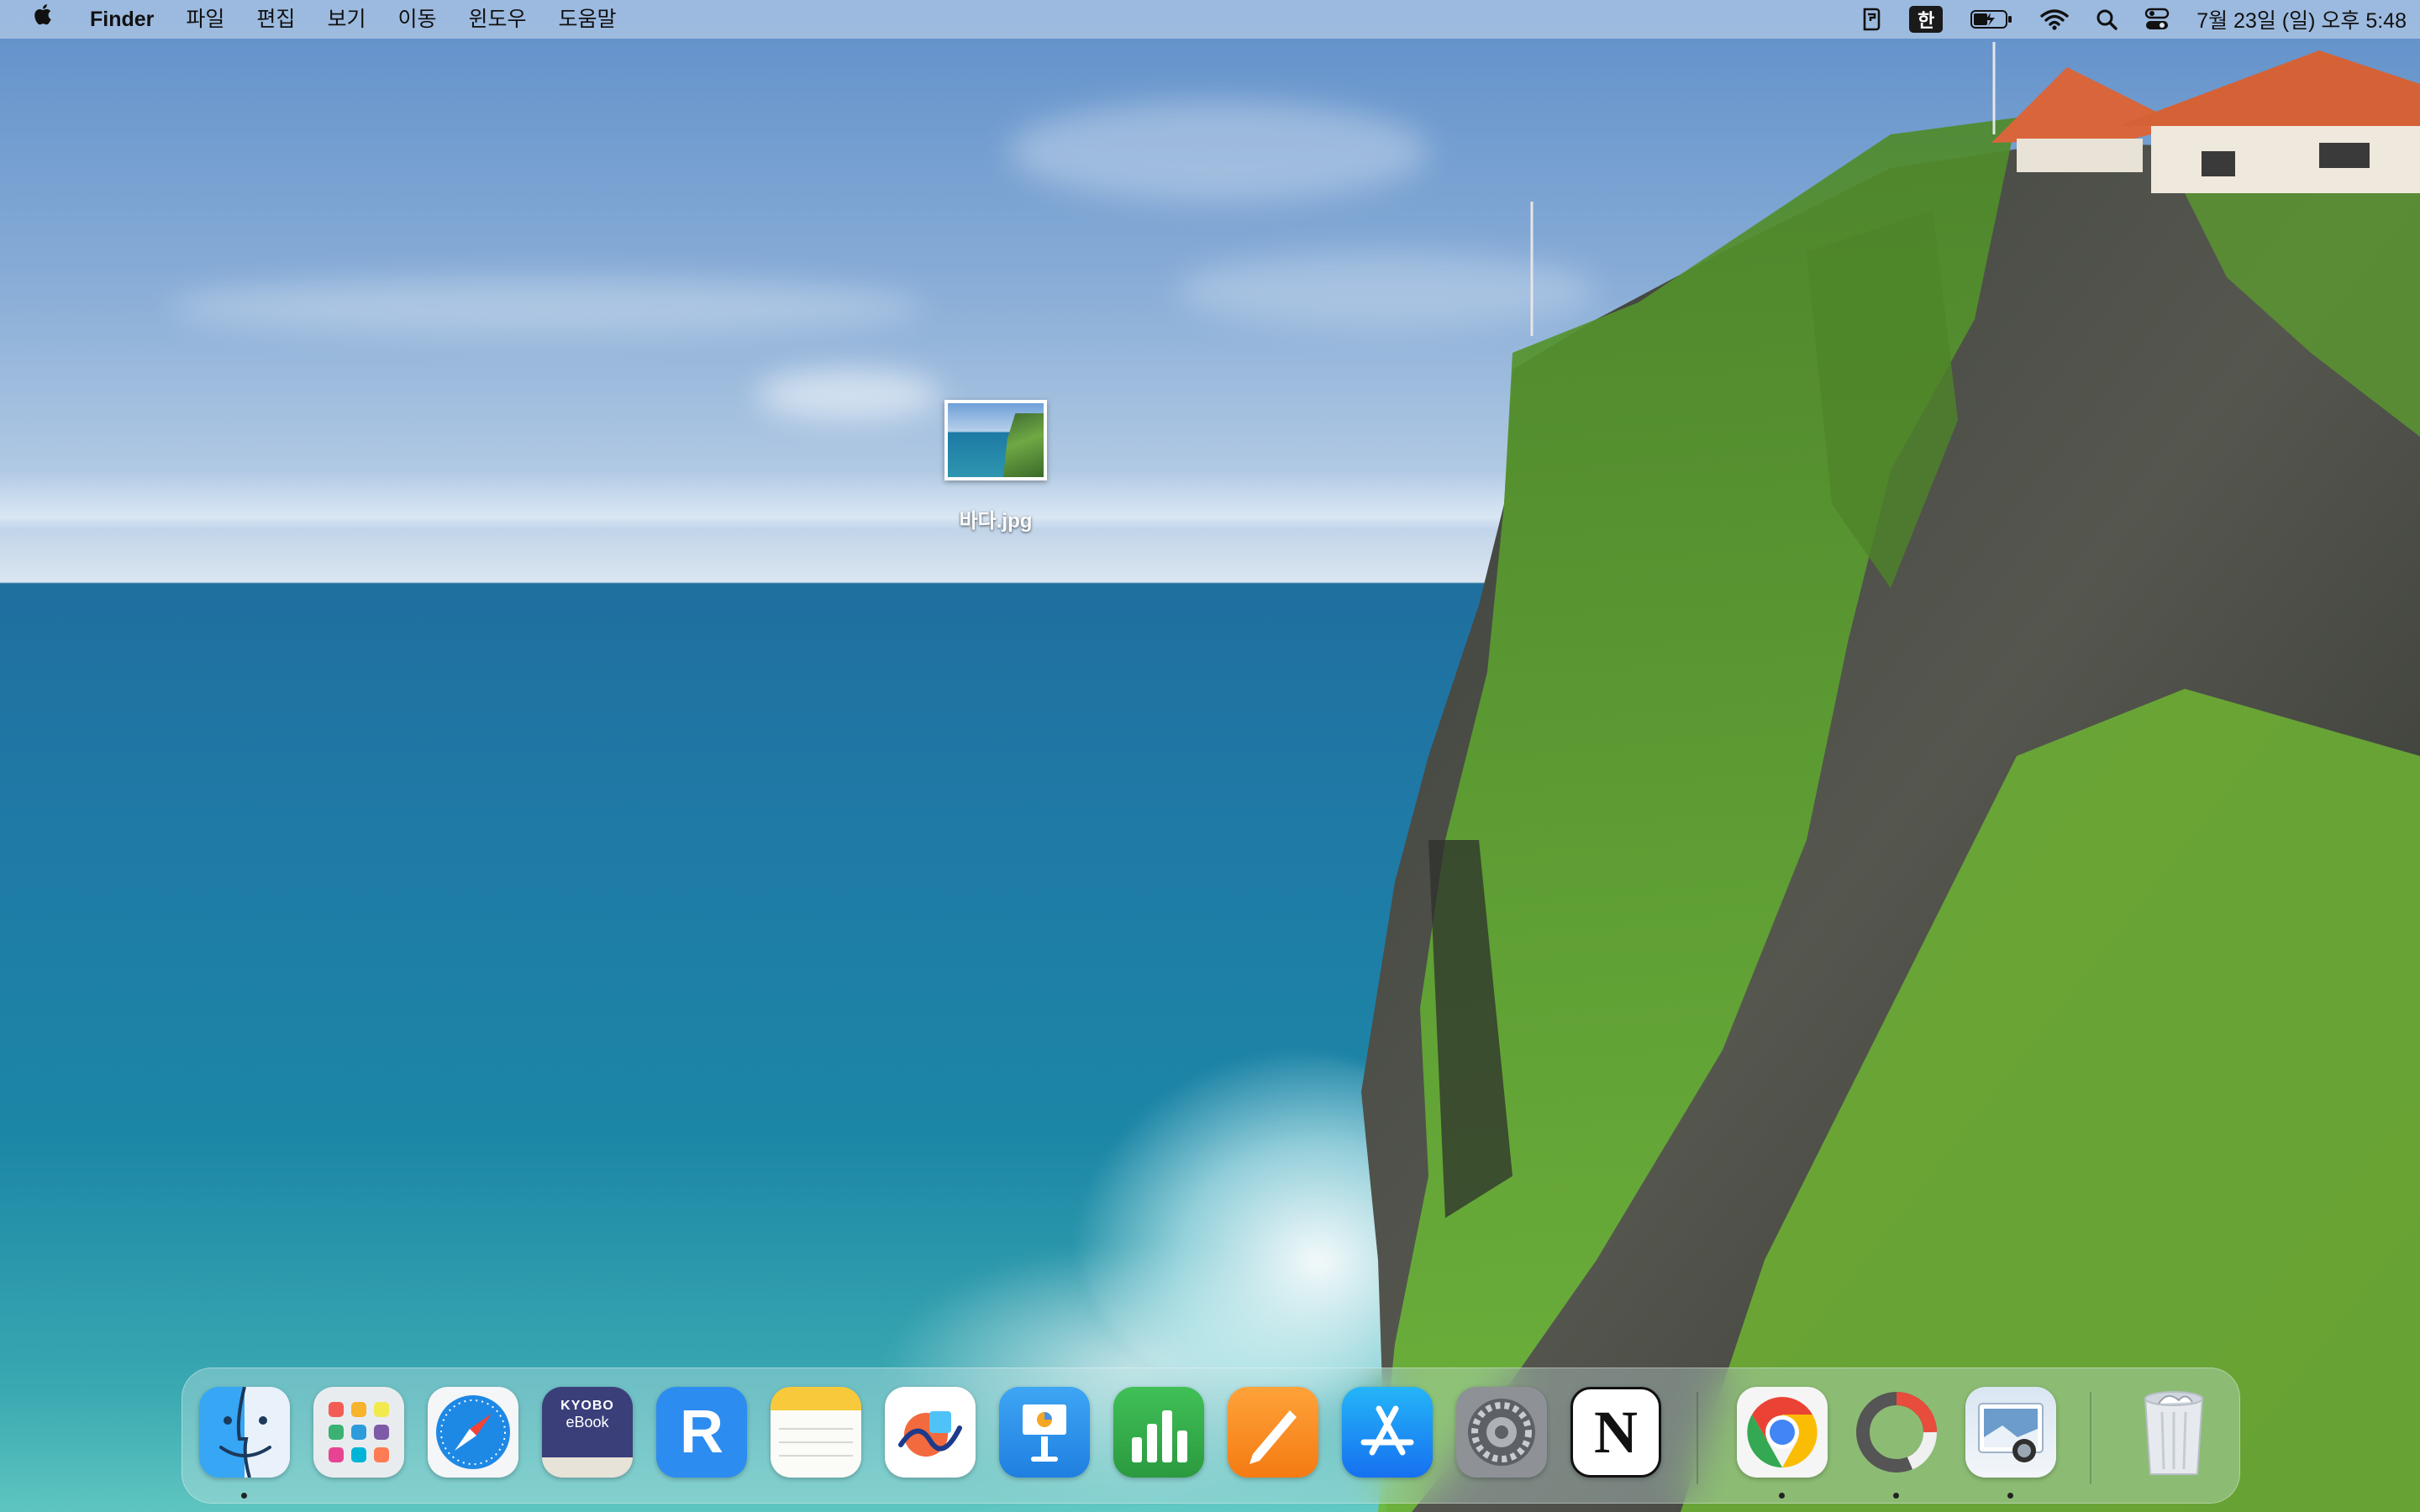  I want to click on freeform-icon, so click(931, 1432).